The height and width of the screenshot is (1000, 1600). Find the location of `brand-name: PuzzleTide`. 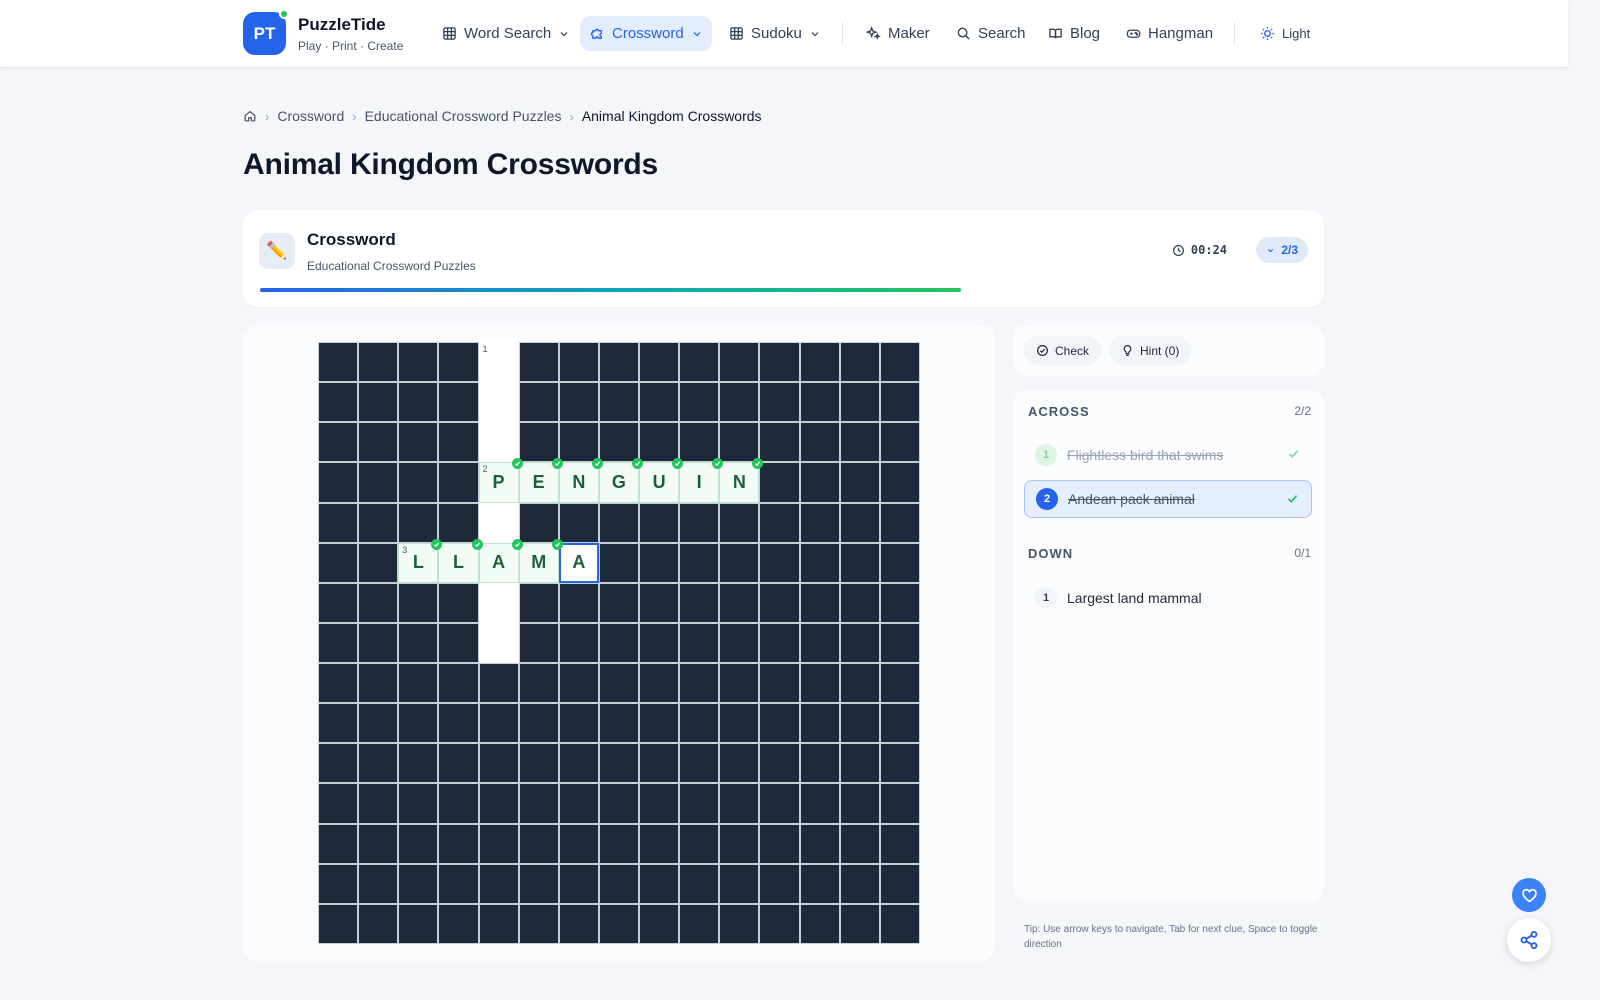

brand-name: PuzzleTide is located at coordinates (342, 24).